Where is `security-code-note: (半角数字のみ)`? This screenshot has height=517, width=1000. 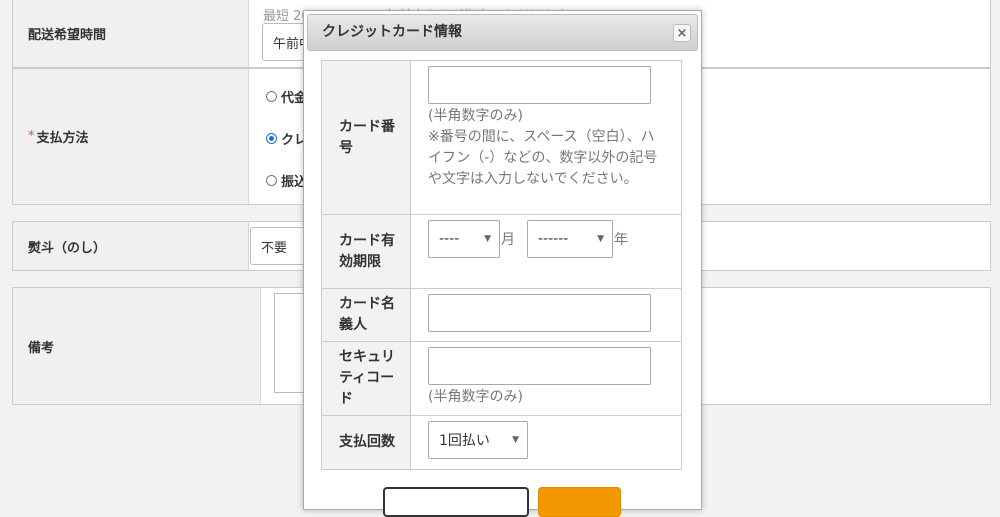 security-code-note: (半角数字のみ) is located at coordinates (475, 397).